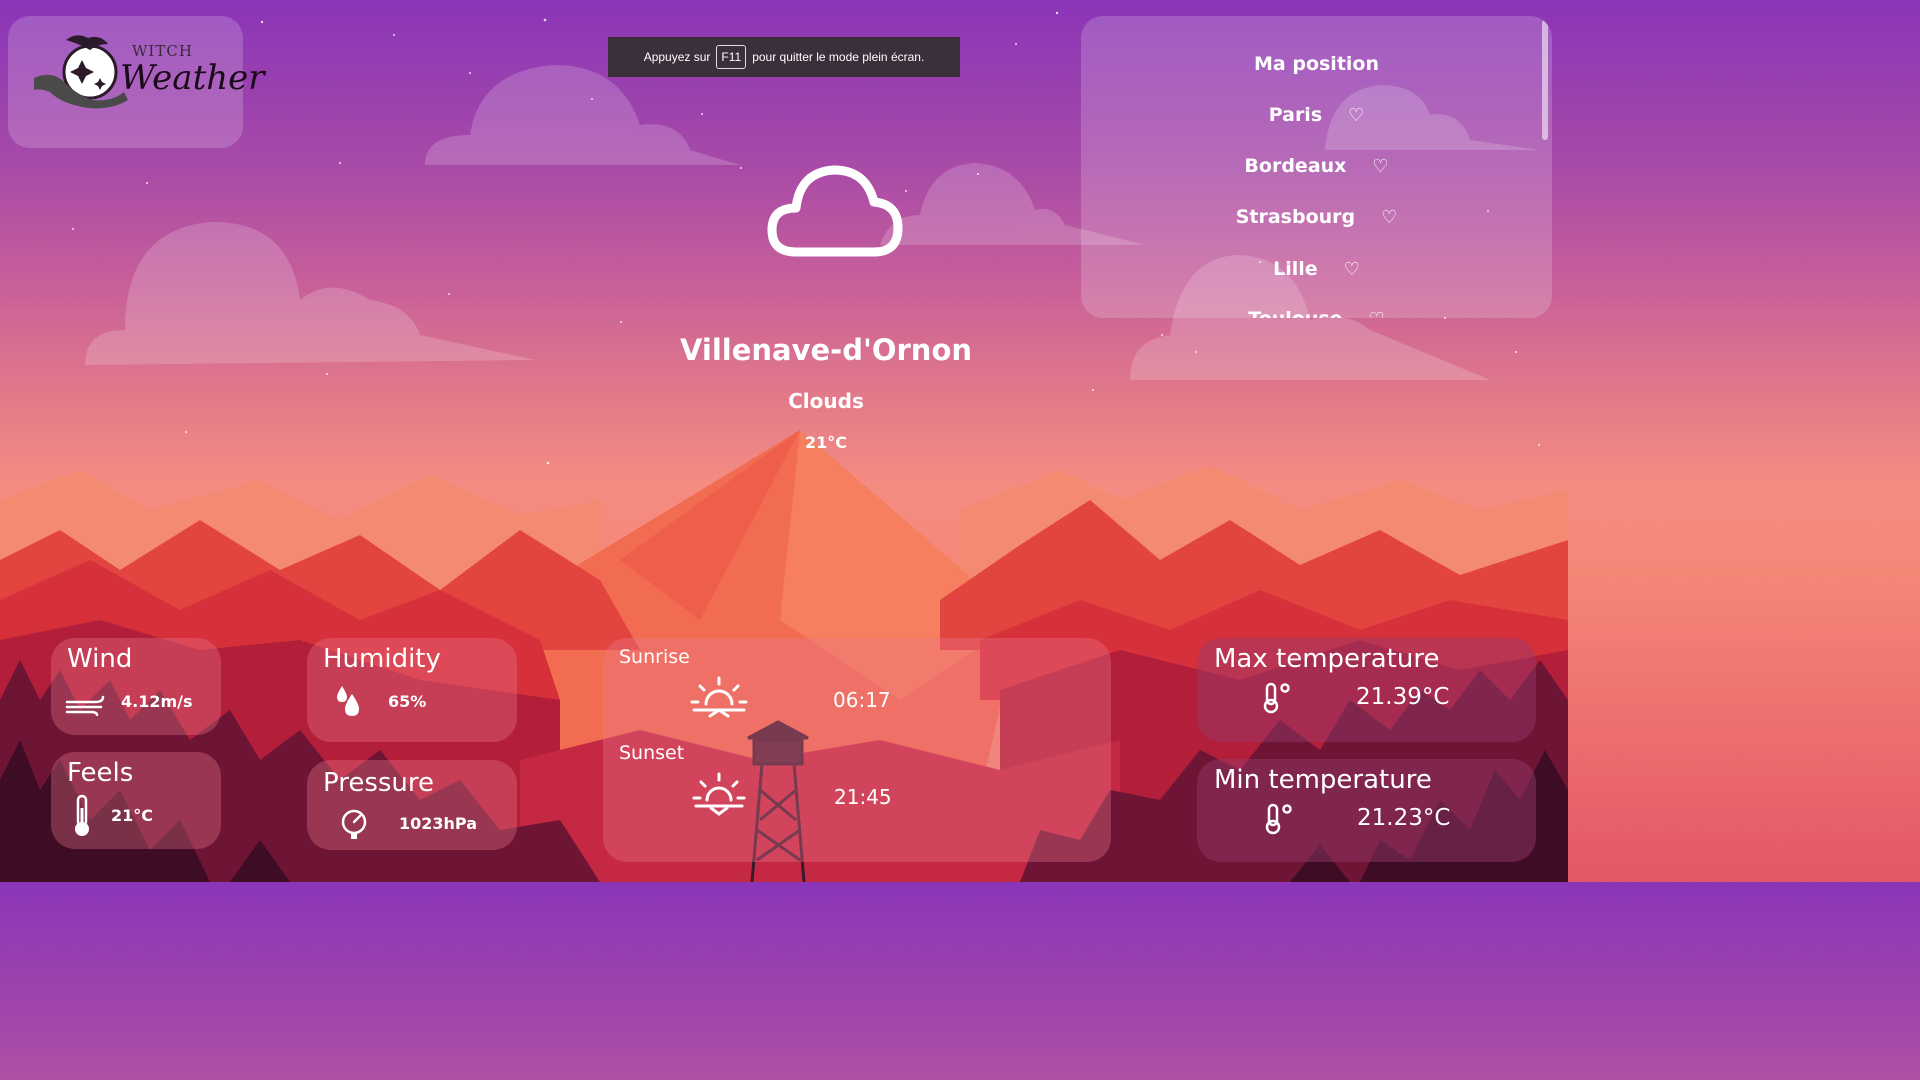  Describe the element at coordinates (857, 750) in the screenshot. I see `sun-times-card: Sunrise 06:17 Sunset 21:45` at that location.